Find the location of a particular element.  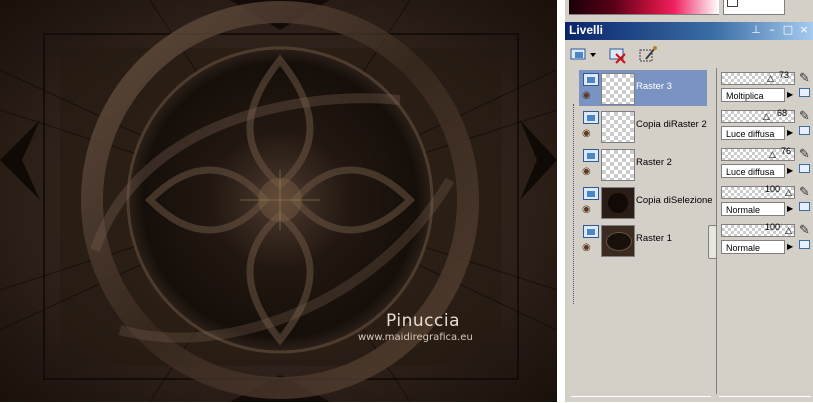

layer-name: Raster 2 is located at coordinates (654, 162).